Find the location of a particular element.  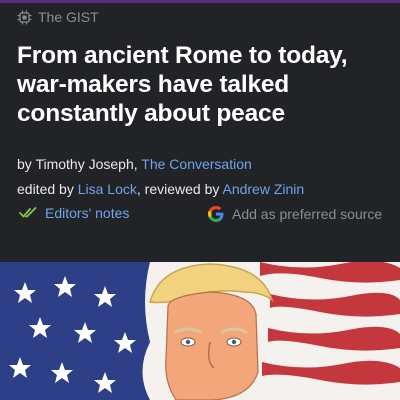

chip-icon is located at coordinates (24, 17).